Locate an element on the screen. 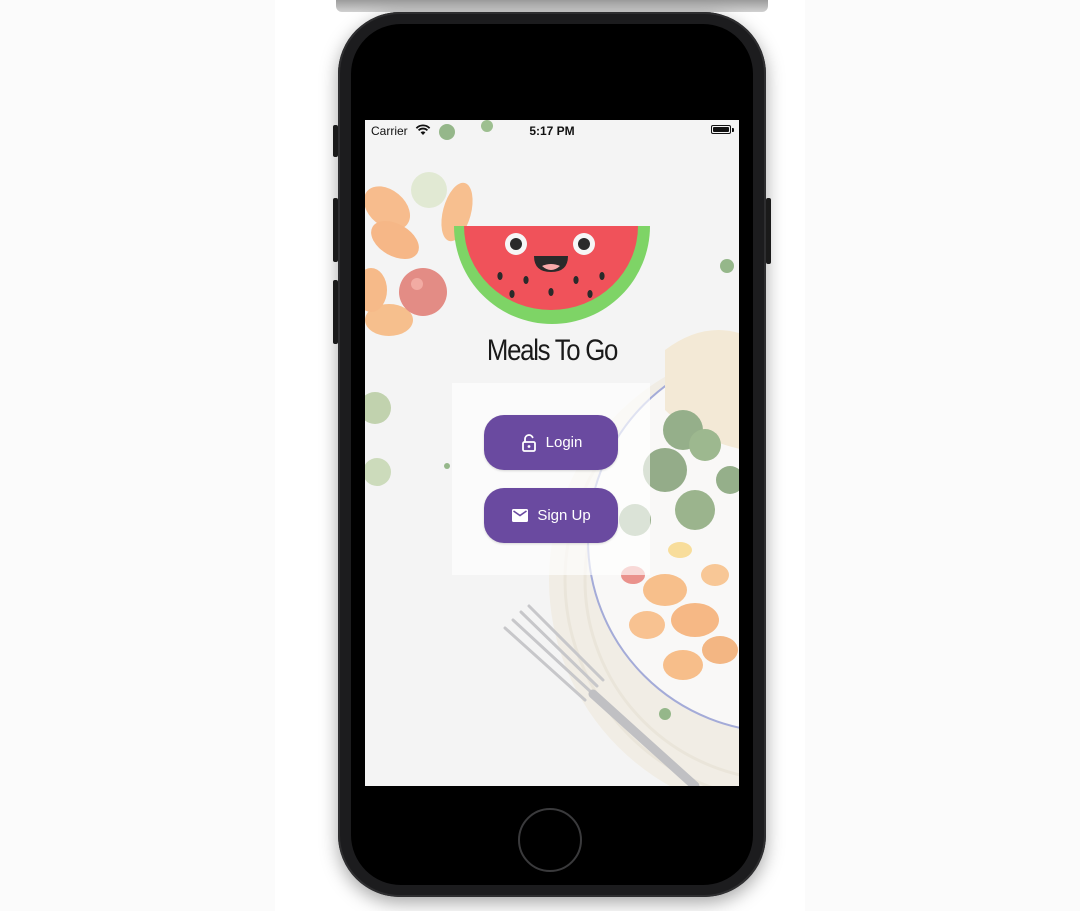 The width and height of the screenshot is (1080, 911). watermelon-icon is located at coordinates (552, 275).